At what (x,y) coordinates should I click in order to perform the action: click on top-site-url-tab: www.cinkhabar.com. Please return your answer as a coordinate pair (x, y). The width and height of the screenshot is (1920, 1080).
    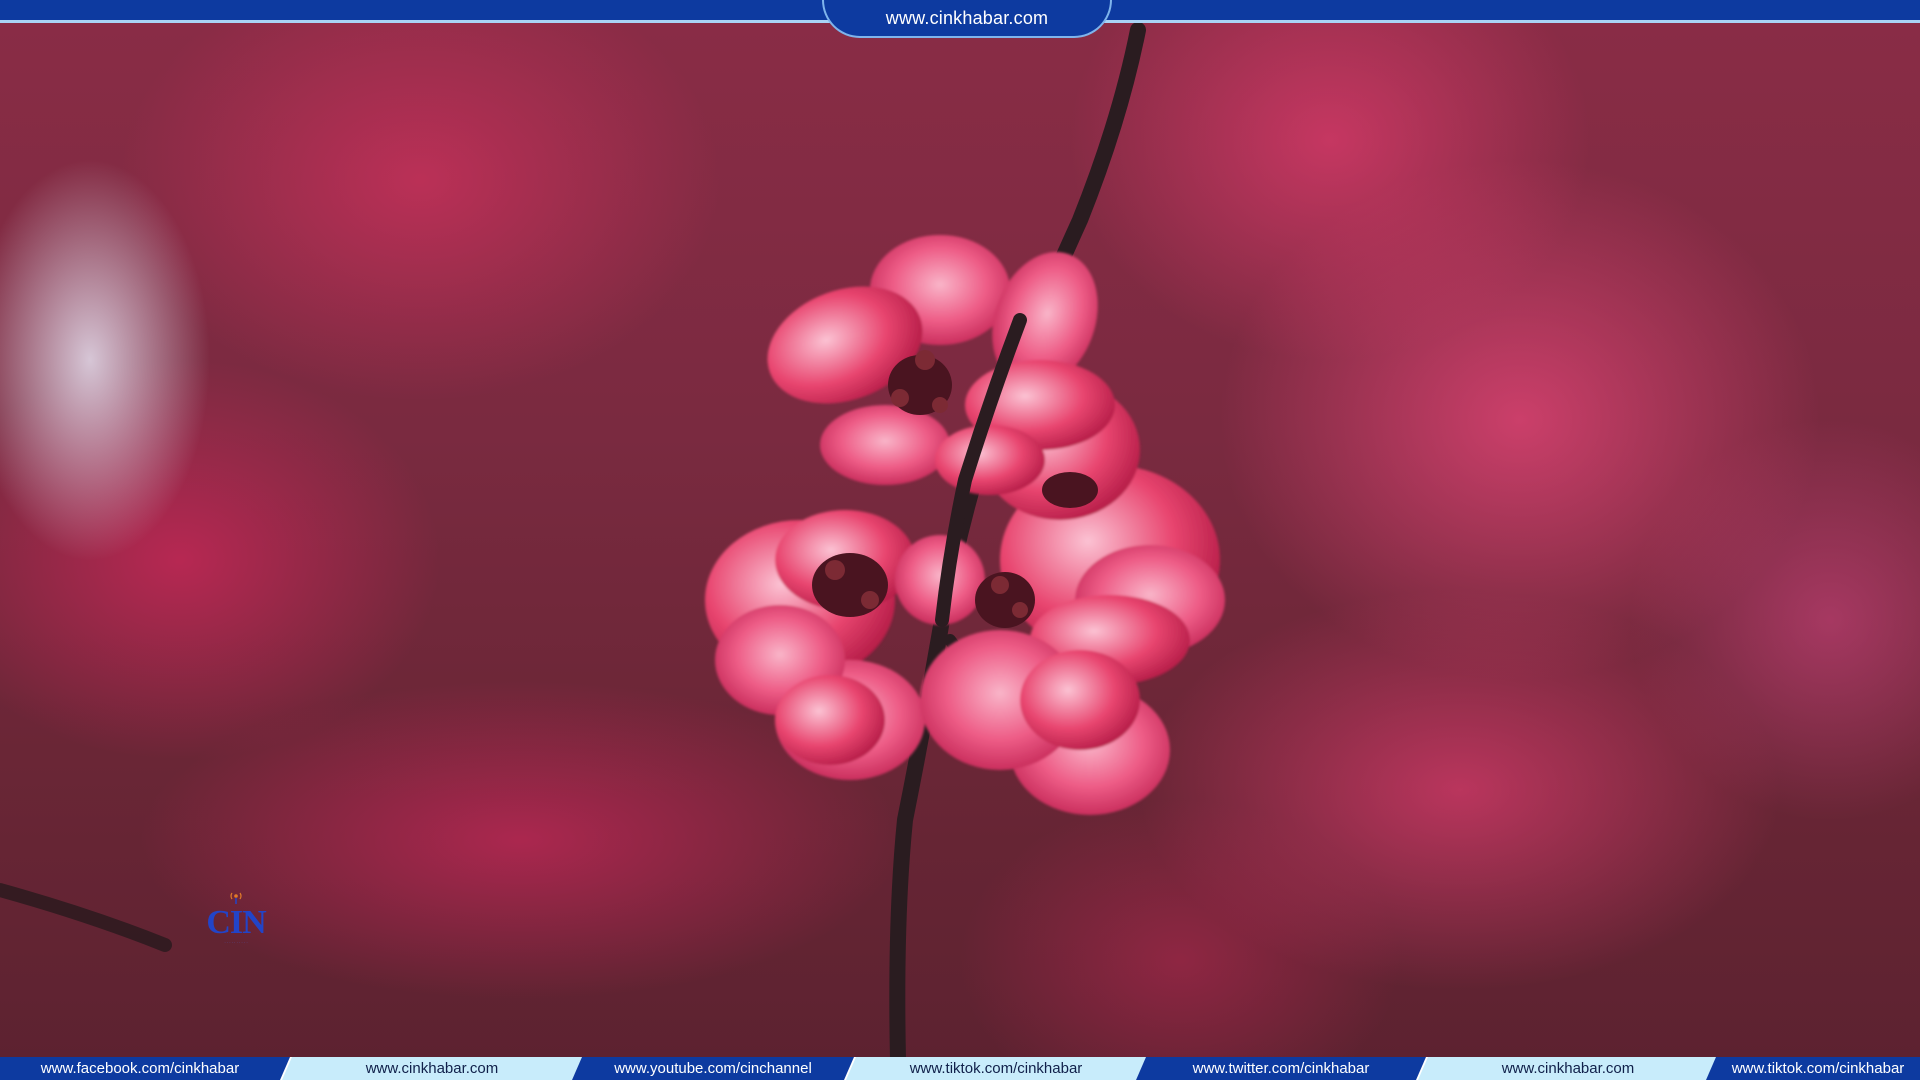
    Looking at the image, I should click on (967, 19).